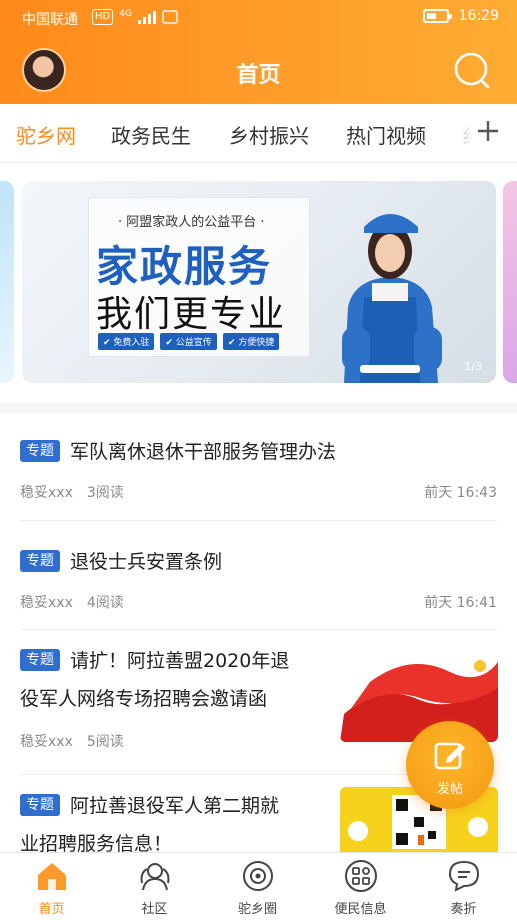  I want to click on banner-prev-peek, so click(7, 282).